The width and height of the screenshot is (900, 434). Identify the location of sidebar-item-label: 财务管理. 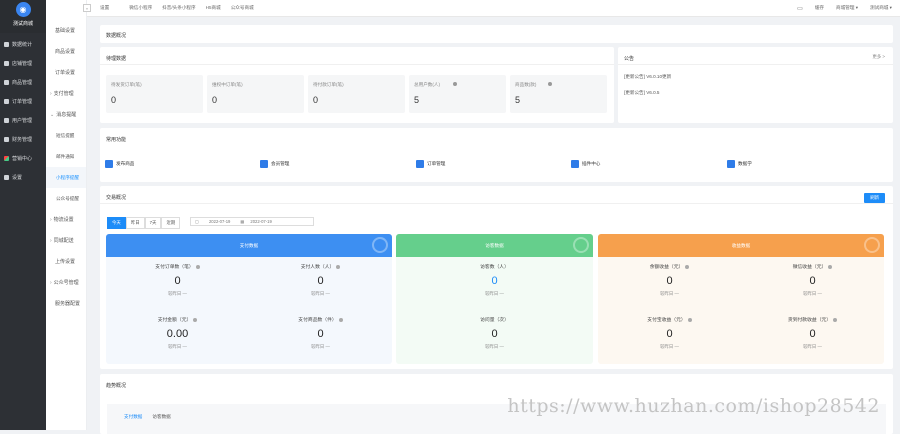
(22, 140).